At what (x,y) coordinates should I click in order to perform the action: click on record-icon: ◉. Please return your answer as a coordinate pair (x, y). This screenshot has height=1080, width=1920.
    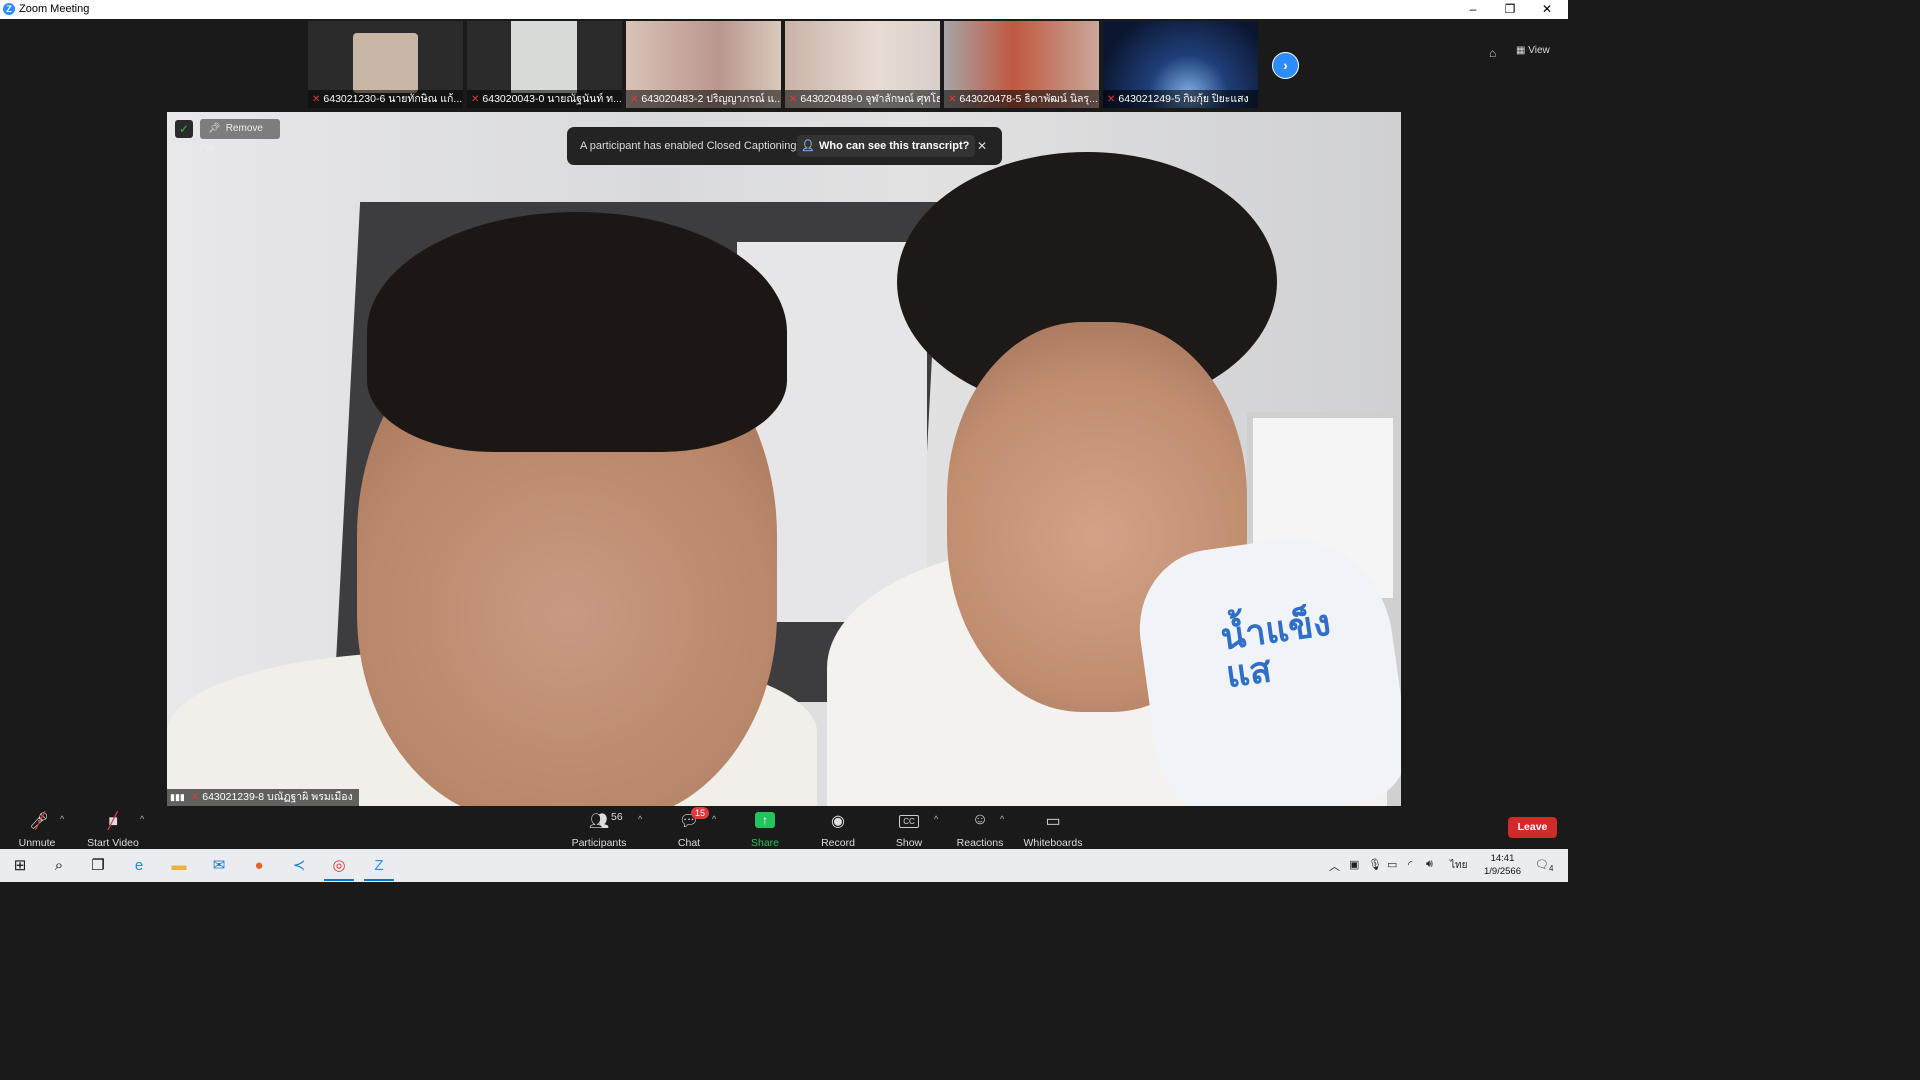
    Looking at the image, I should click on (838, 821).